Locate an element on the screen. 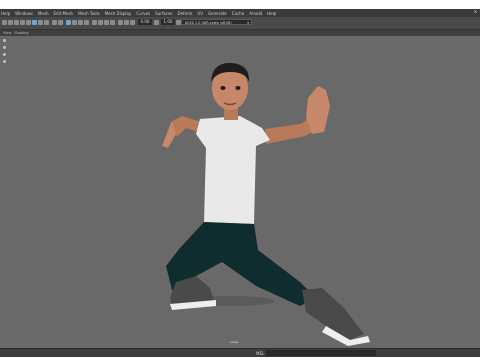  xray-icon is located at coordinates (126, 22).